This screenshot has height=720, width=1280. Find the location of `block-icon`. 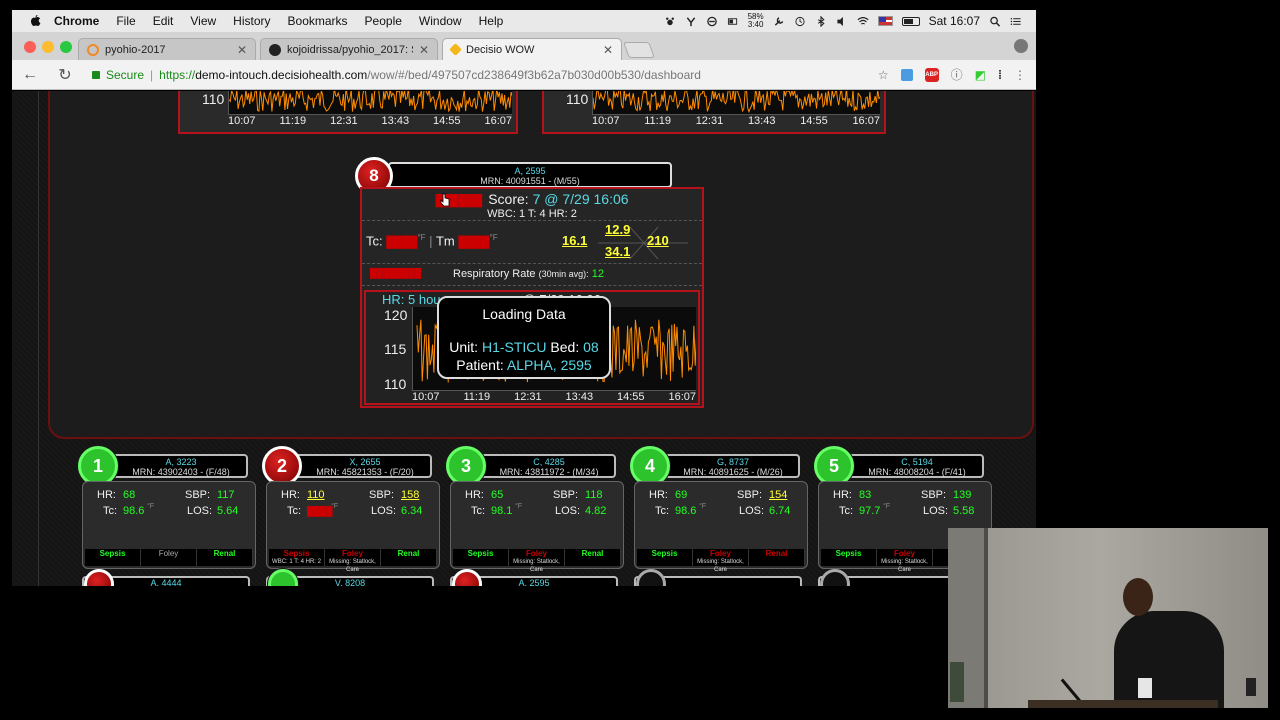

block-icon is located at coordinates (712, 21).